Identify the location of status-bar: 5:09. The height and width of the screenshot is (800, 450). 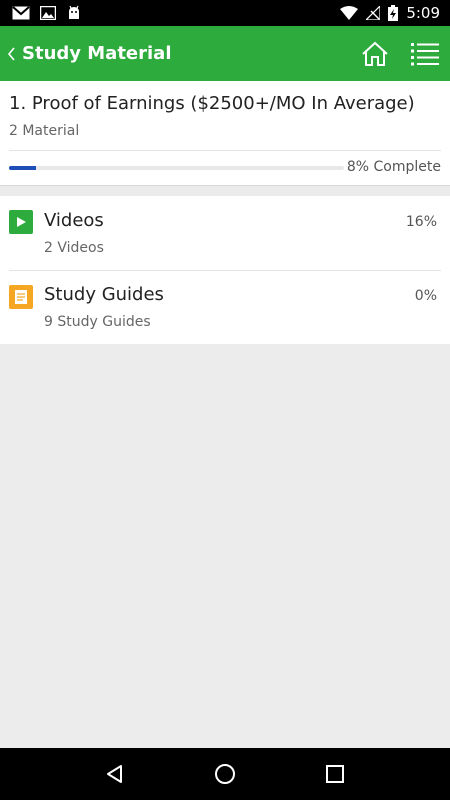
(225, 13).